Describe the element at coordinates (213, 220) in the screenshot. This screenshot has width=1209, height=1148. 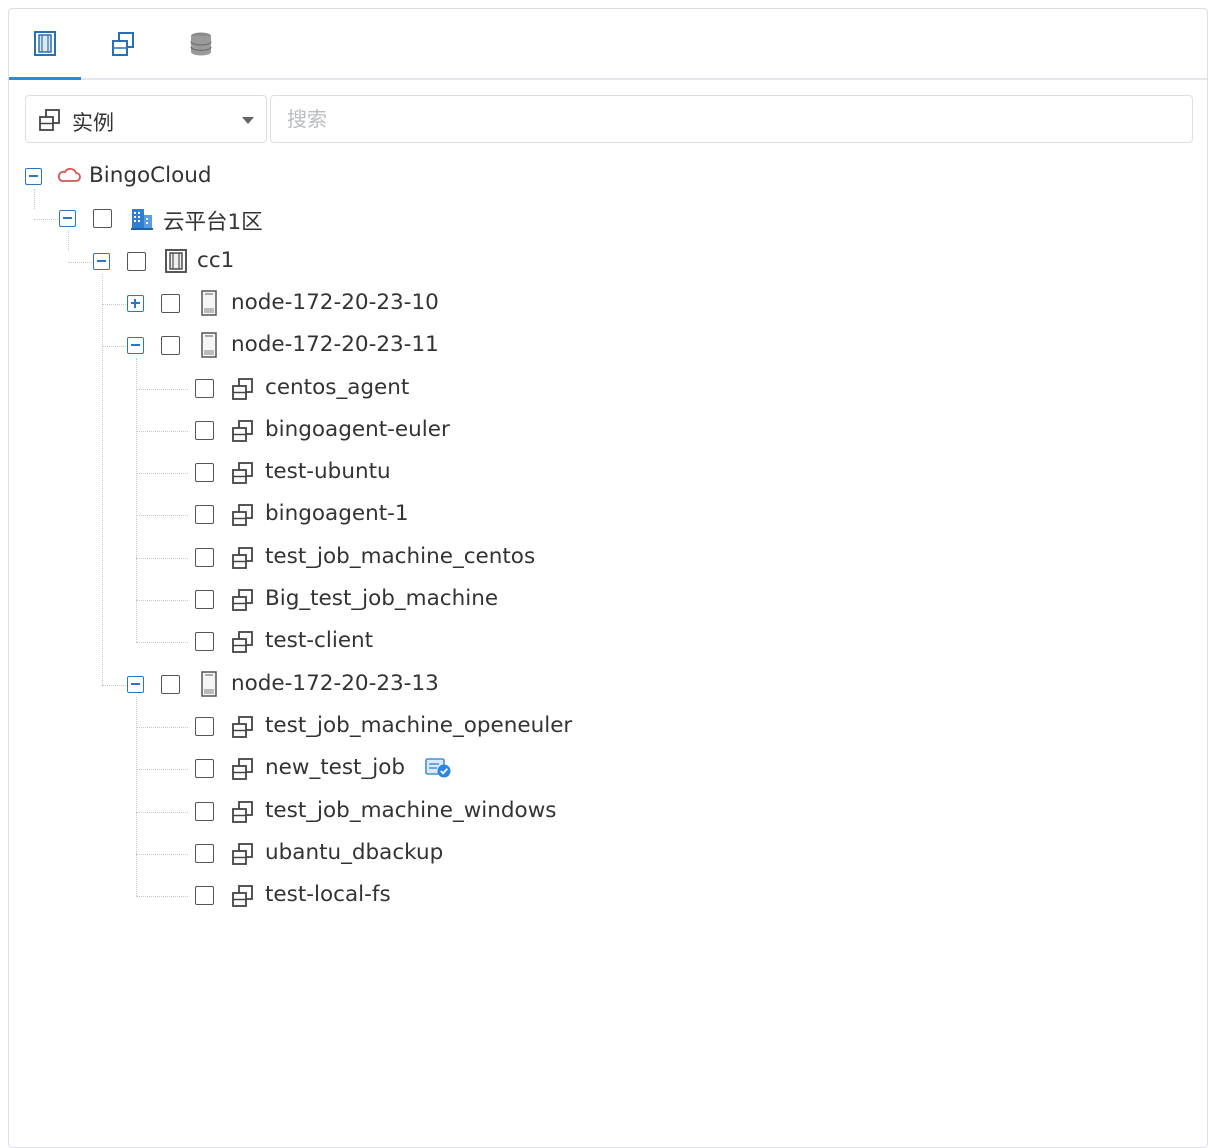
I see `tree-node-label: 云平台1区` at that location.